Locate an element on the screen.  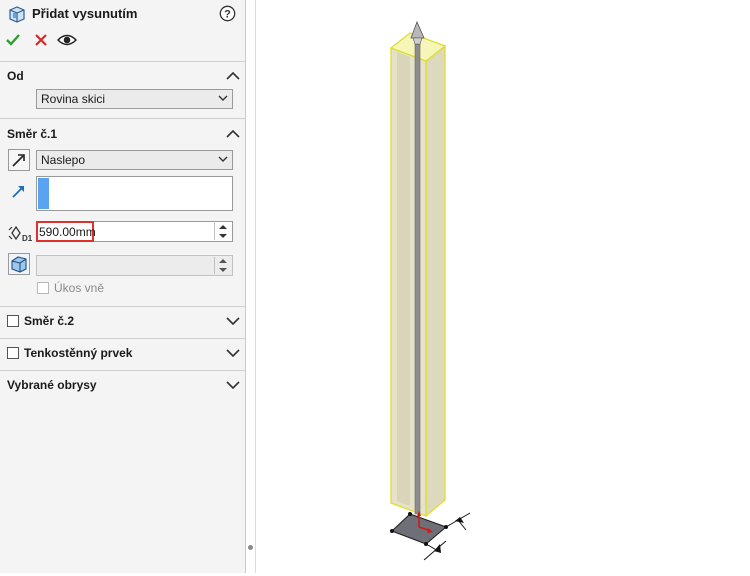
draft-icon is located at coordinates (19, 264).